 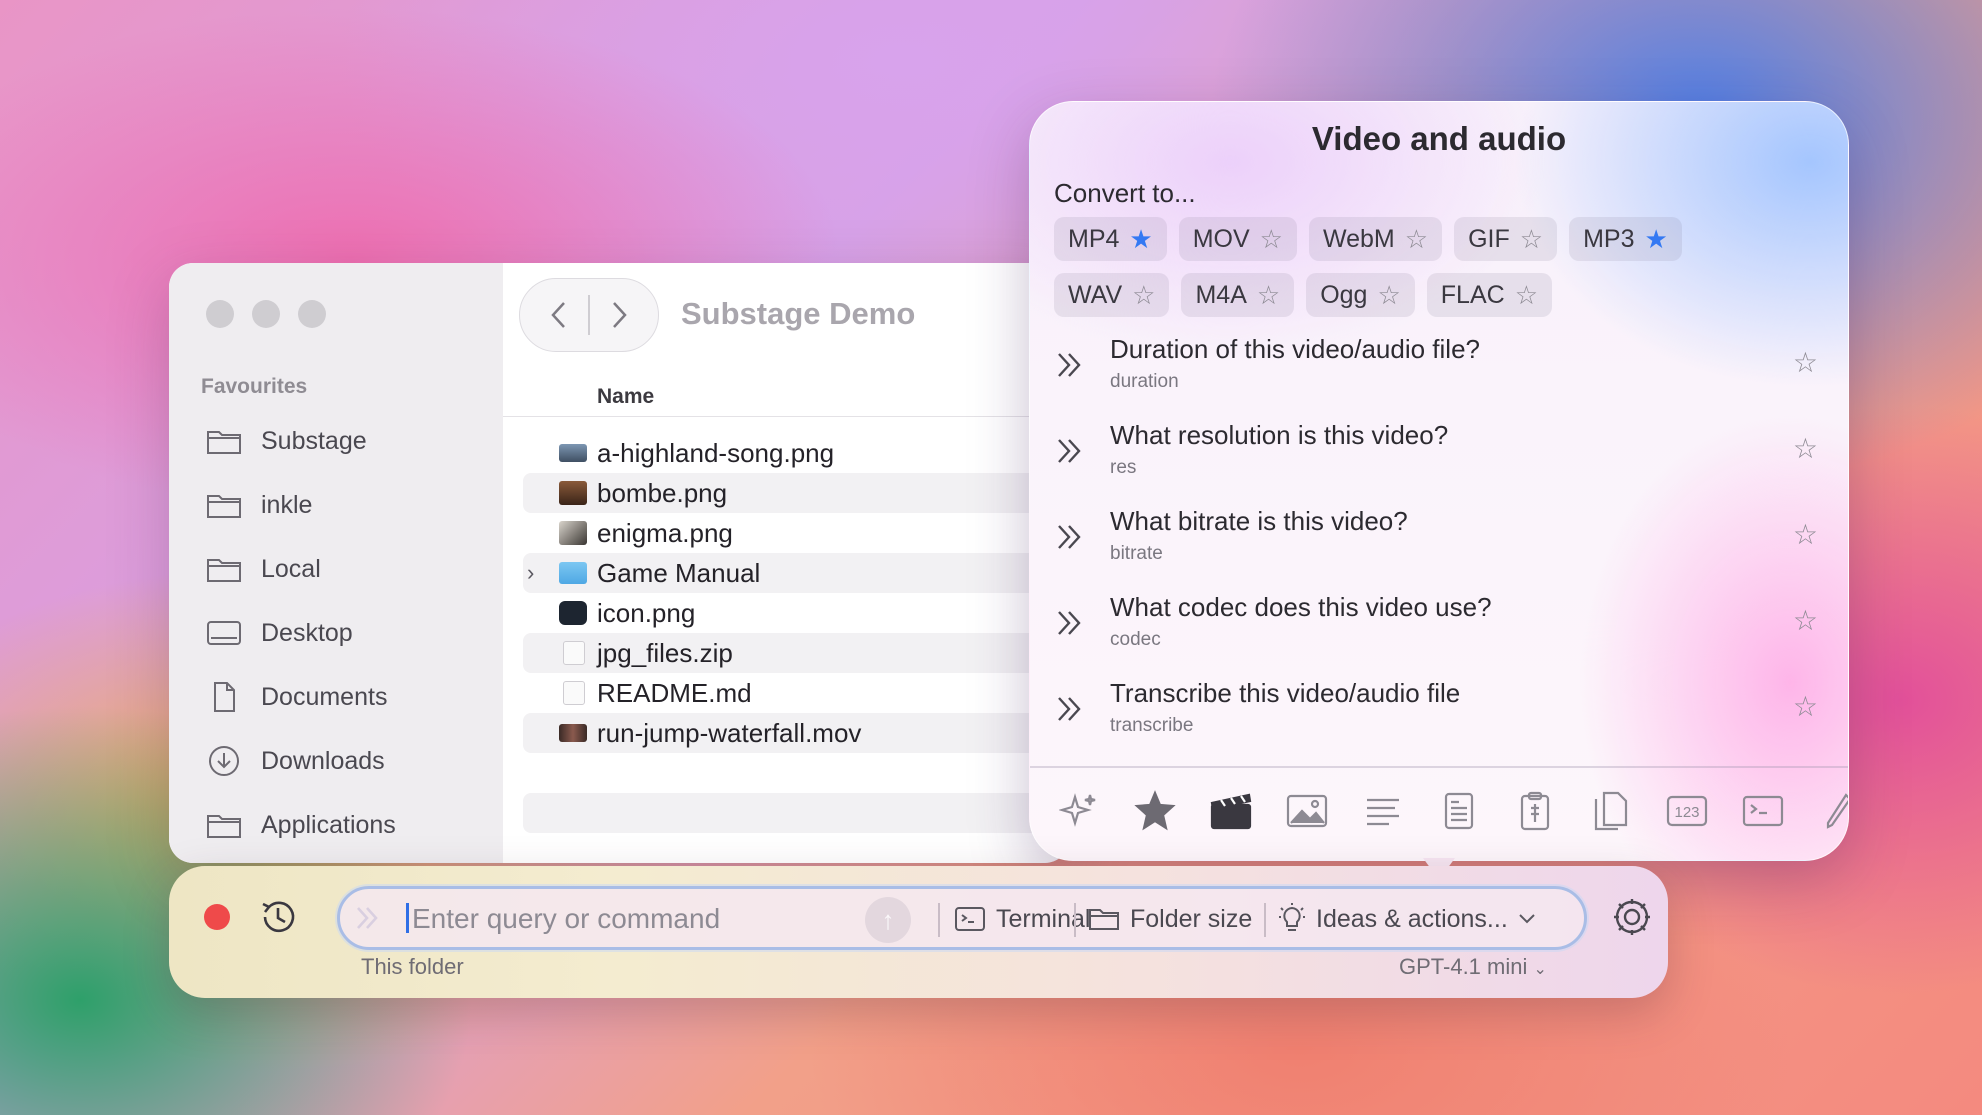 I want to click on file-row: enigma.png, so click(x=796, y=533).